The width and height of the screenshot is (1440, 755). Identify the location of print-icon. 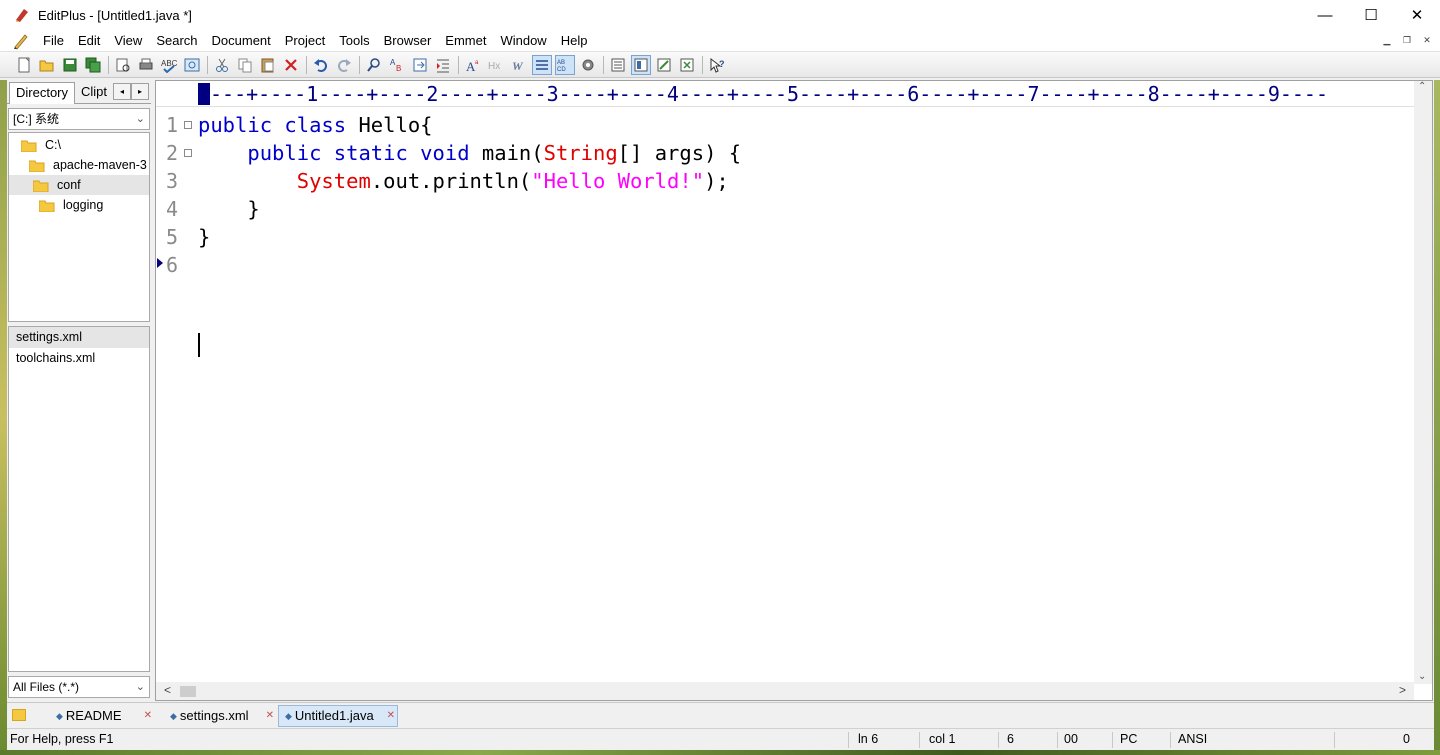
(146, 65).